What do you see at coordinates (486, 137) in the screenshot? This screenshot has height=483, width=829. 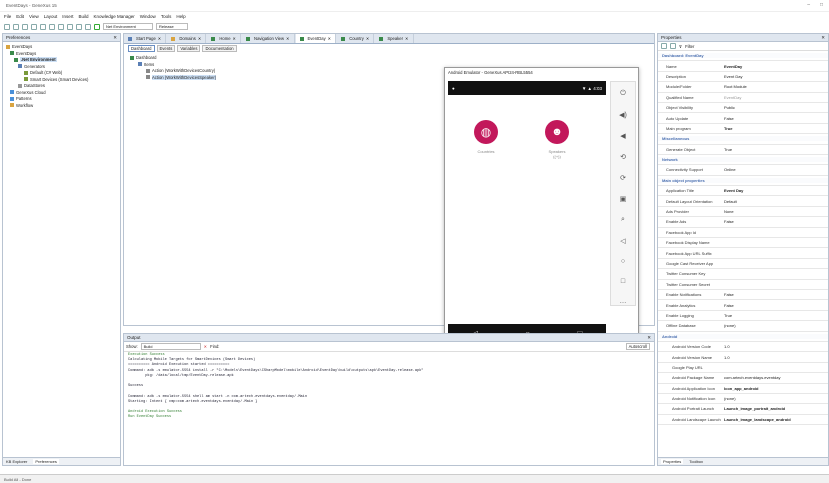 I see `dashboard-item-countries: ◍ Countries` at bounding box center [486, 137].